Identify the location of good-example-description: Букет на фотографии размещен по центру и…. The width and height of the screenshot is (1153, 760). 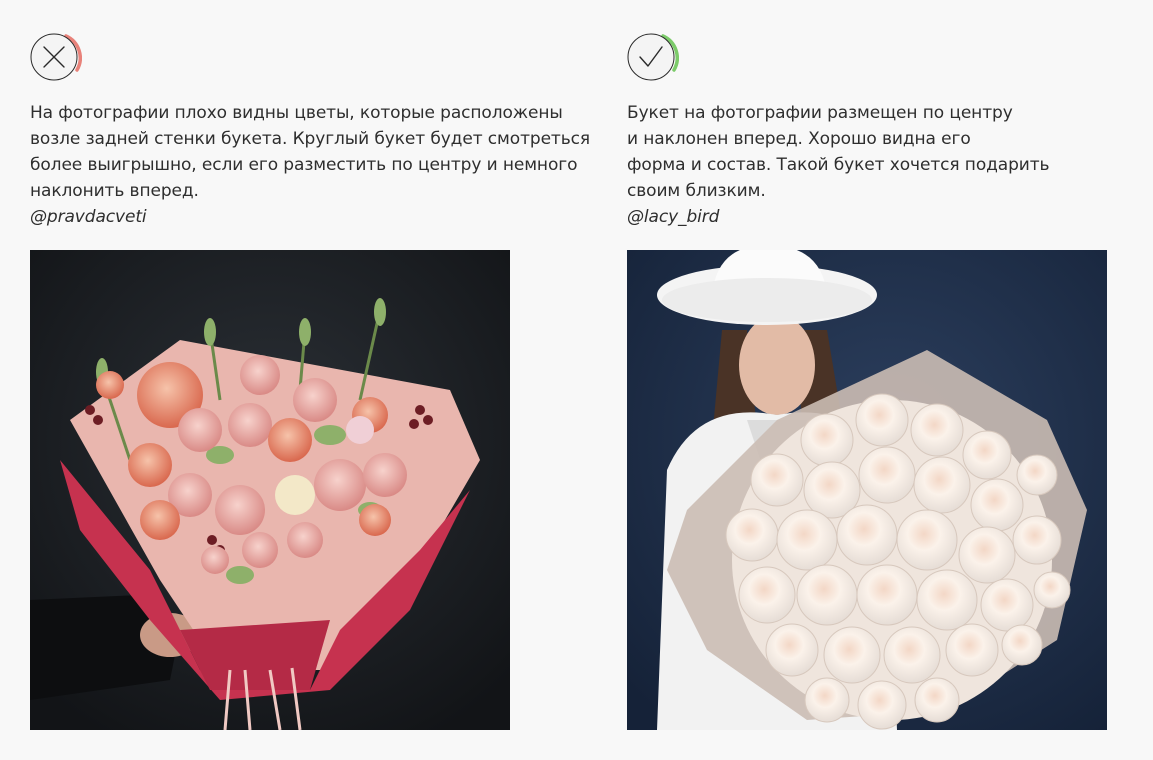
(838, 165).